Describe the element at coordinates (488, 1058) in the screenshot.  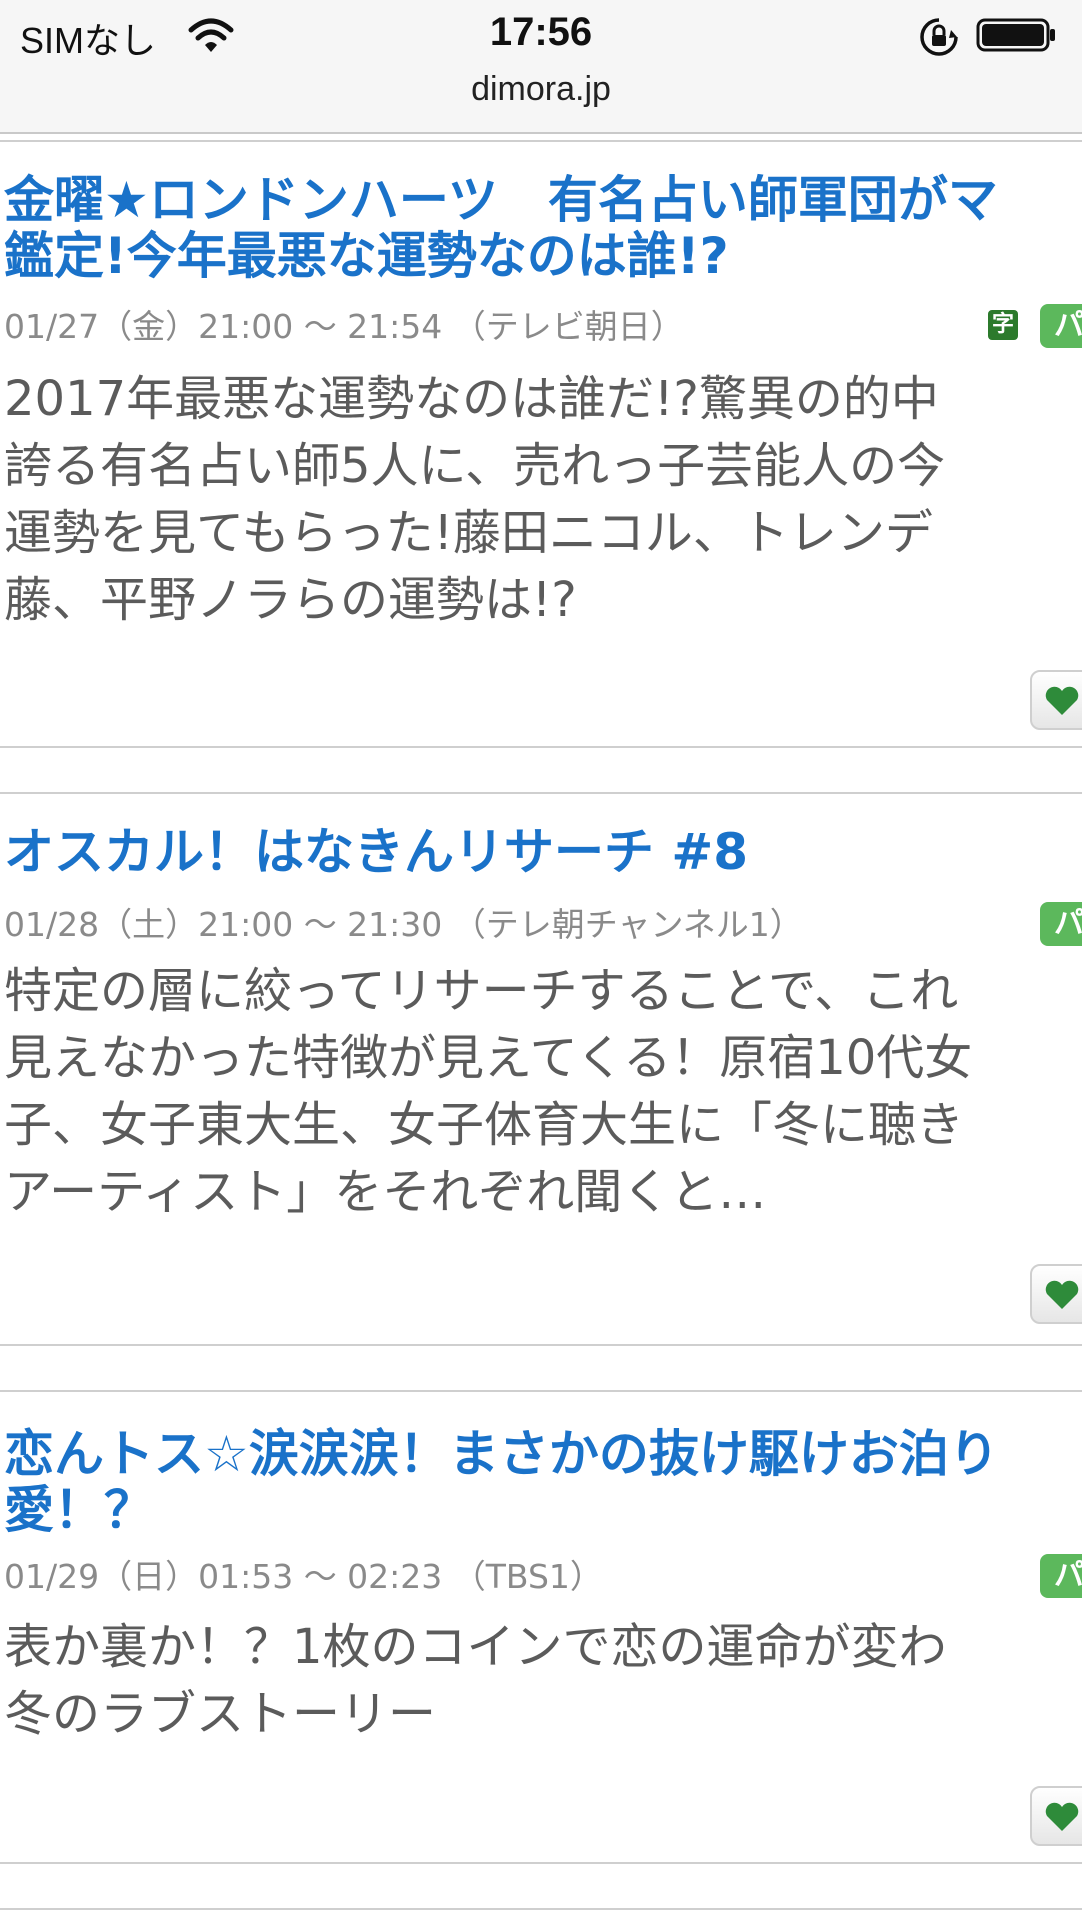
I see `description-line: 見えなかった特徴が見えてくる！原宿10代女` at that location.